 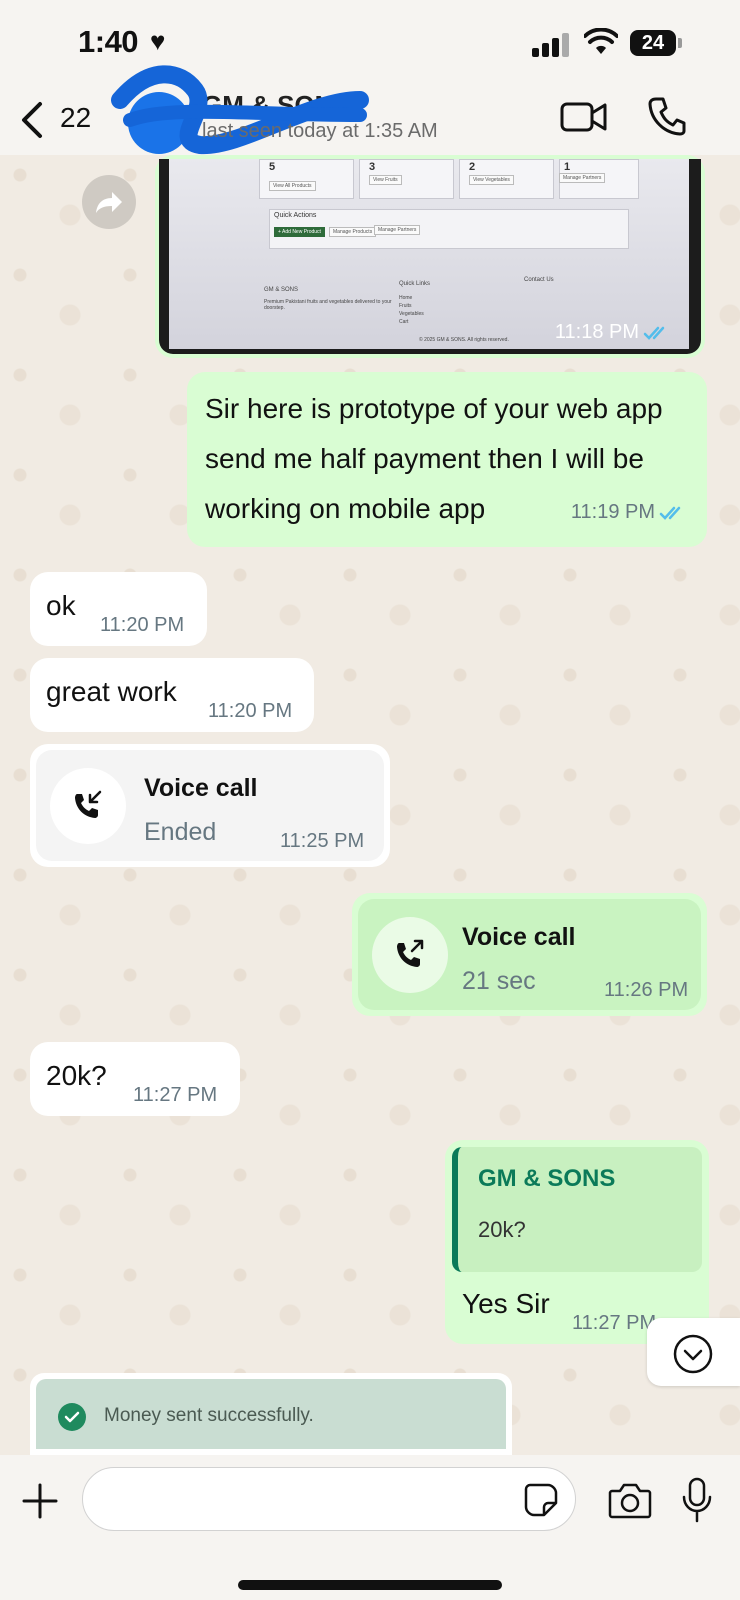 What do you see at coordinates (656, 43) in the screenshot?
I see `battery-icon: 24` at bounding box center [656, 43].